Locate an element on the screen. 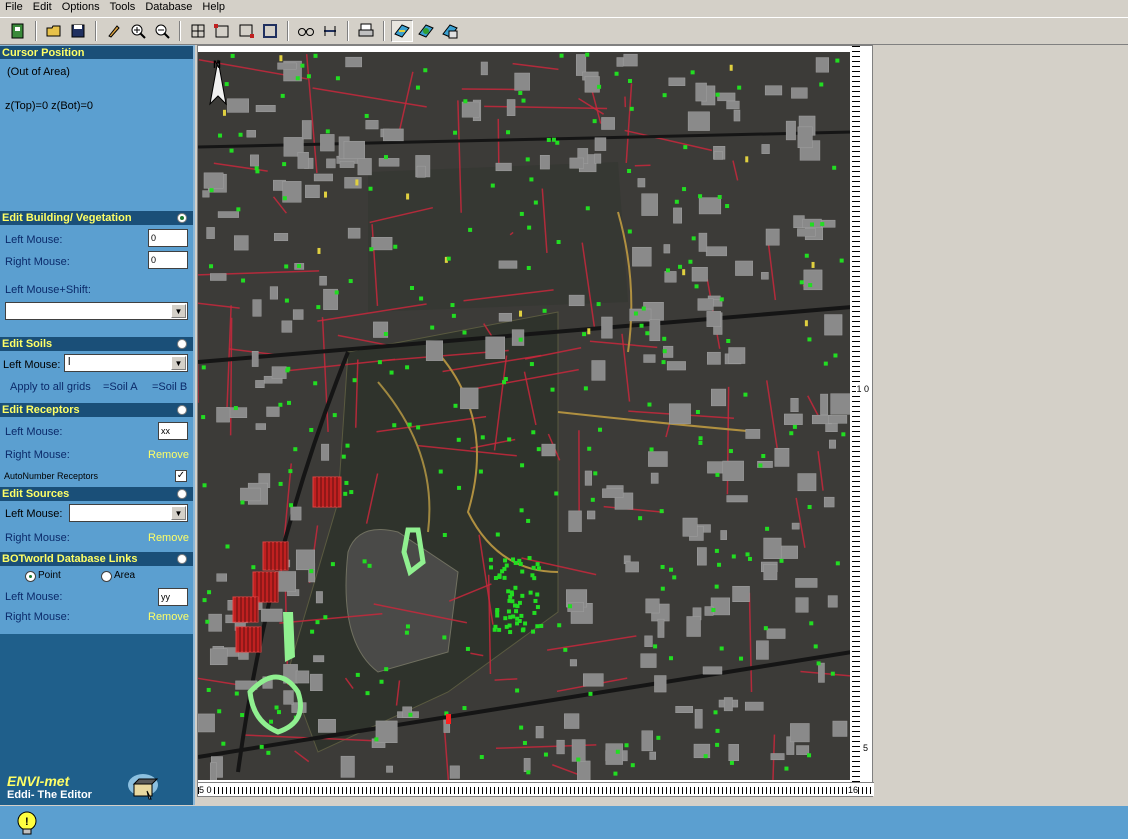  apply-all-grids-link: Apply to all grids is located at coordinates (50, 387).